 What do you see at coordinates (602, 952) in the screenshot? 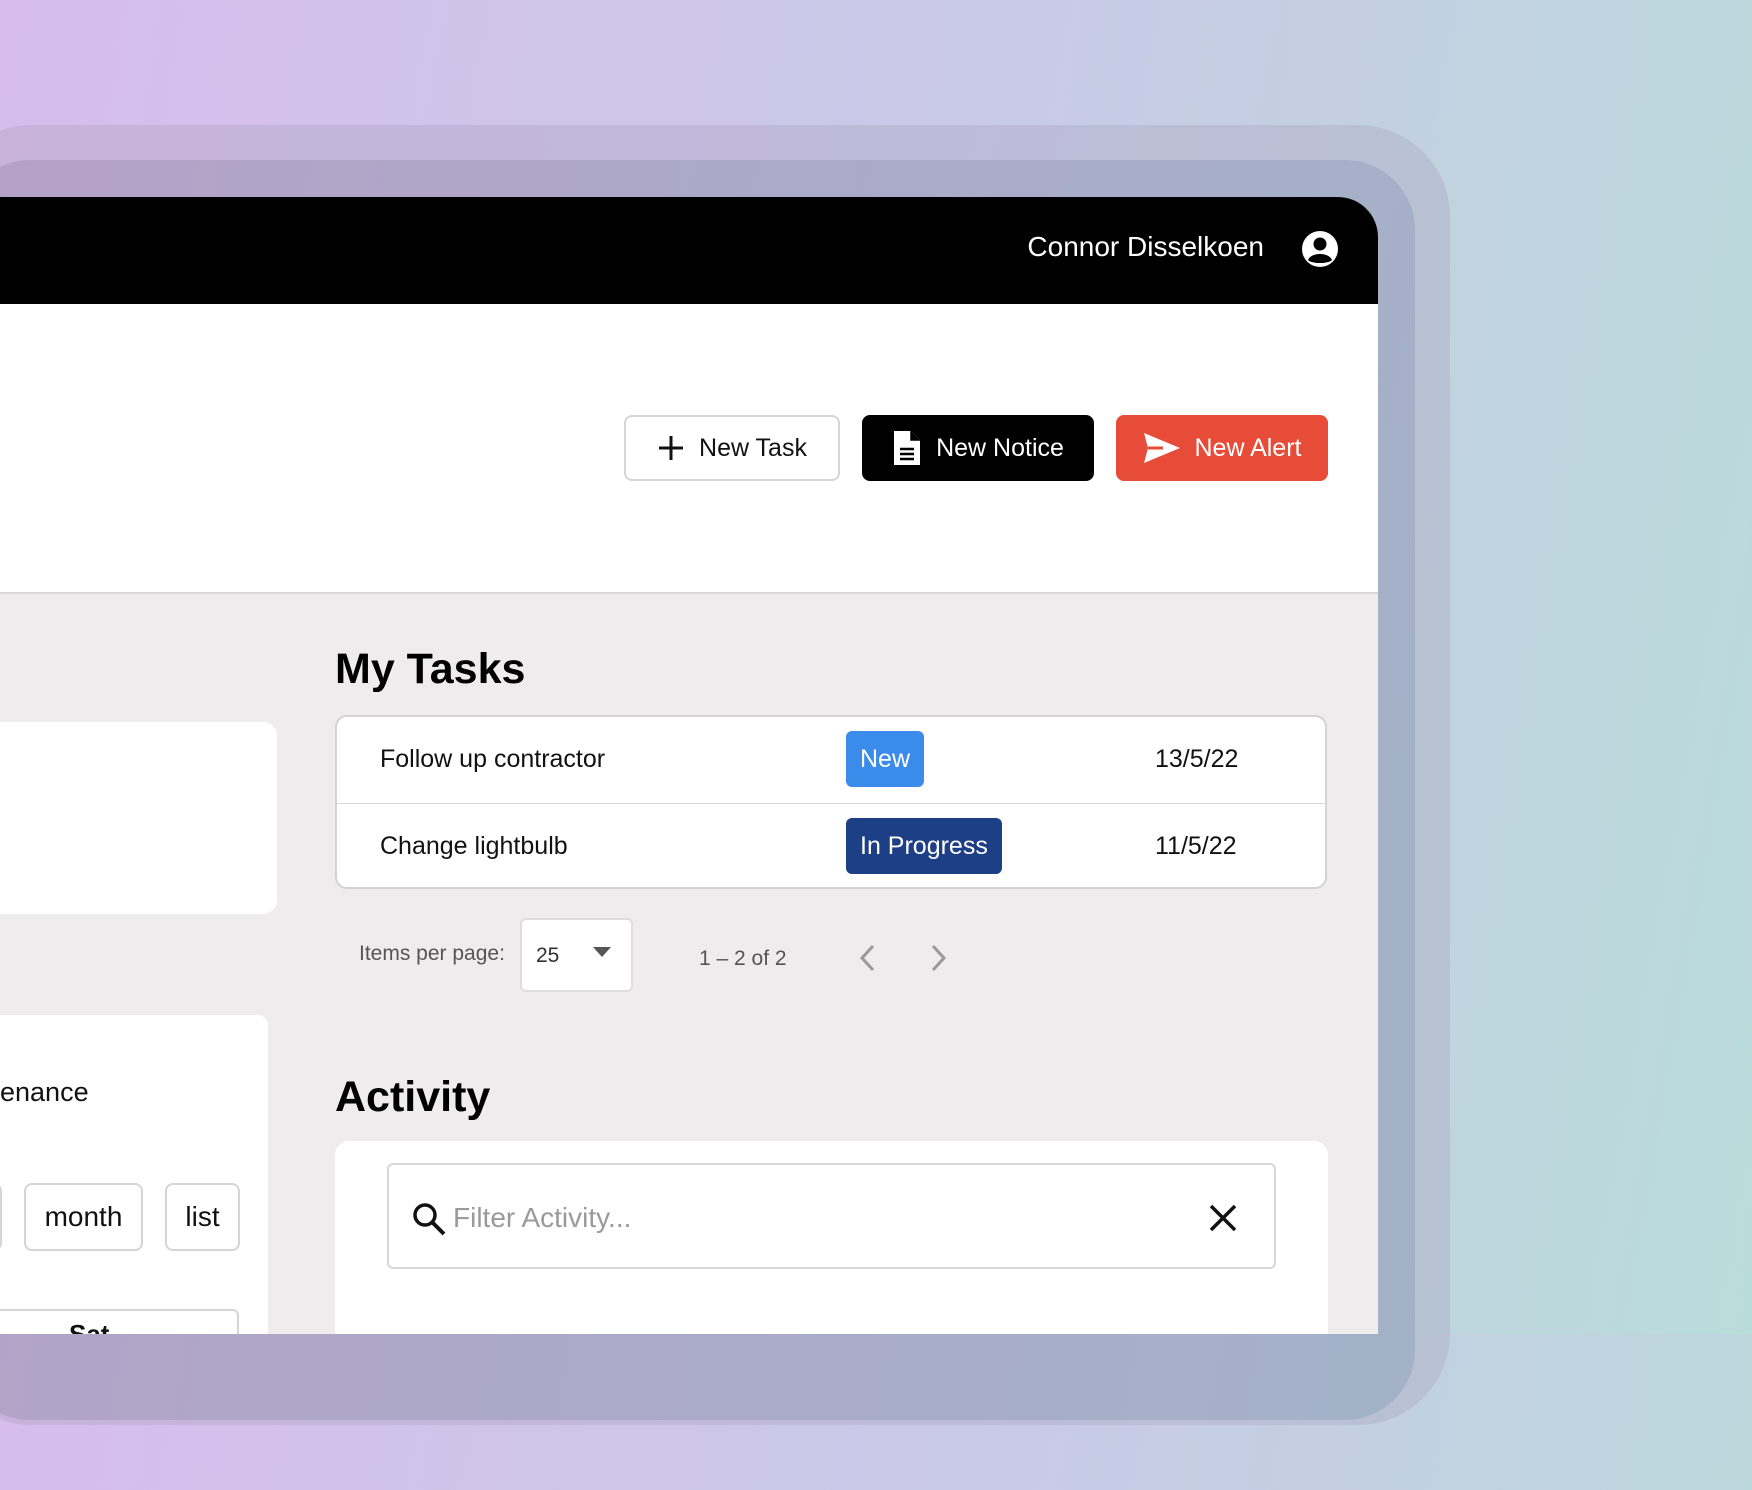
I see `caret-down-icon` at bounding box center [602, 952].